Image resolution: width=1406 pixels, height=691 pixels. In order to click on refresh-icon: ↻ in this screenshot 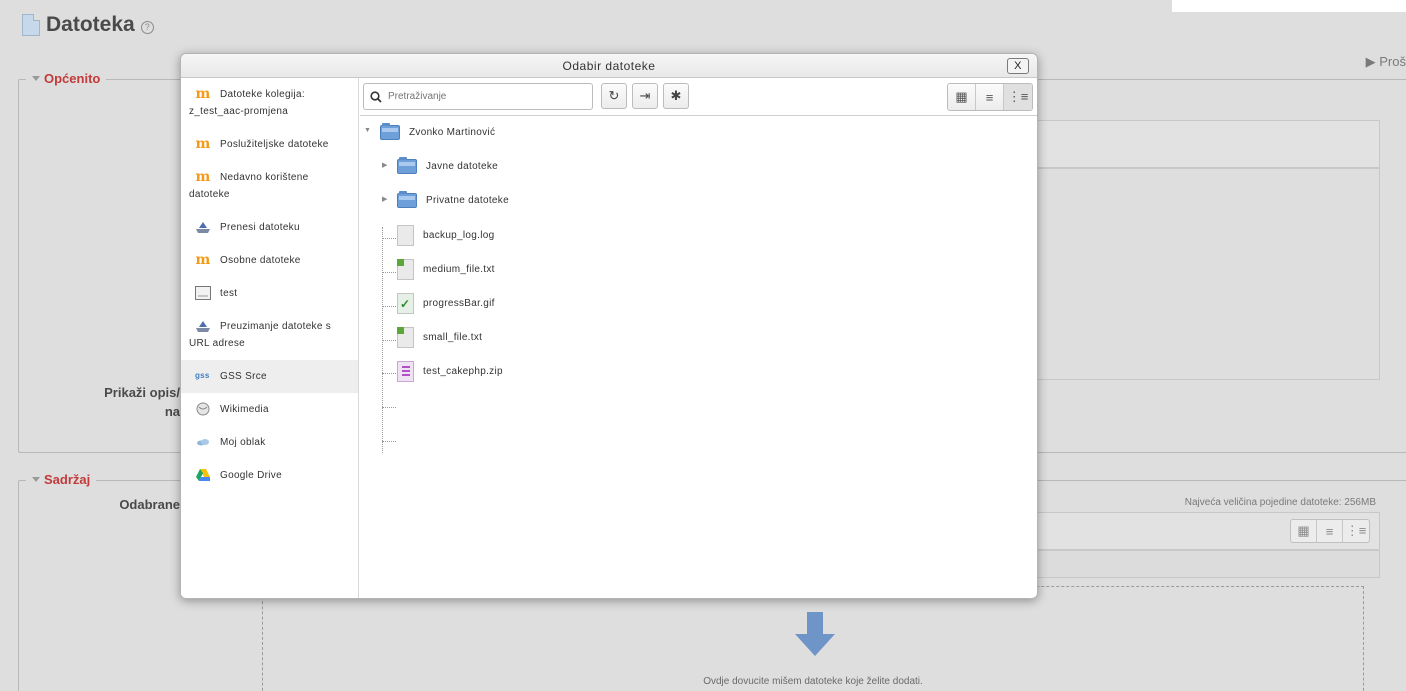, I will do `click(614, 95)`.